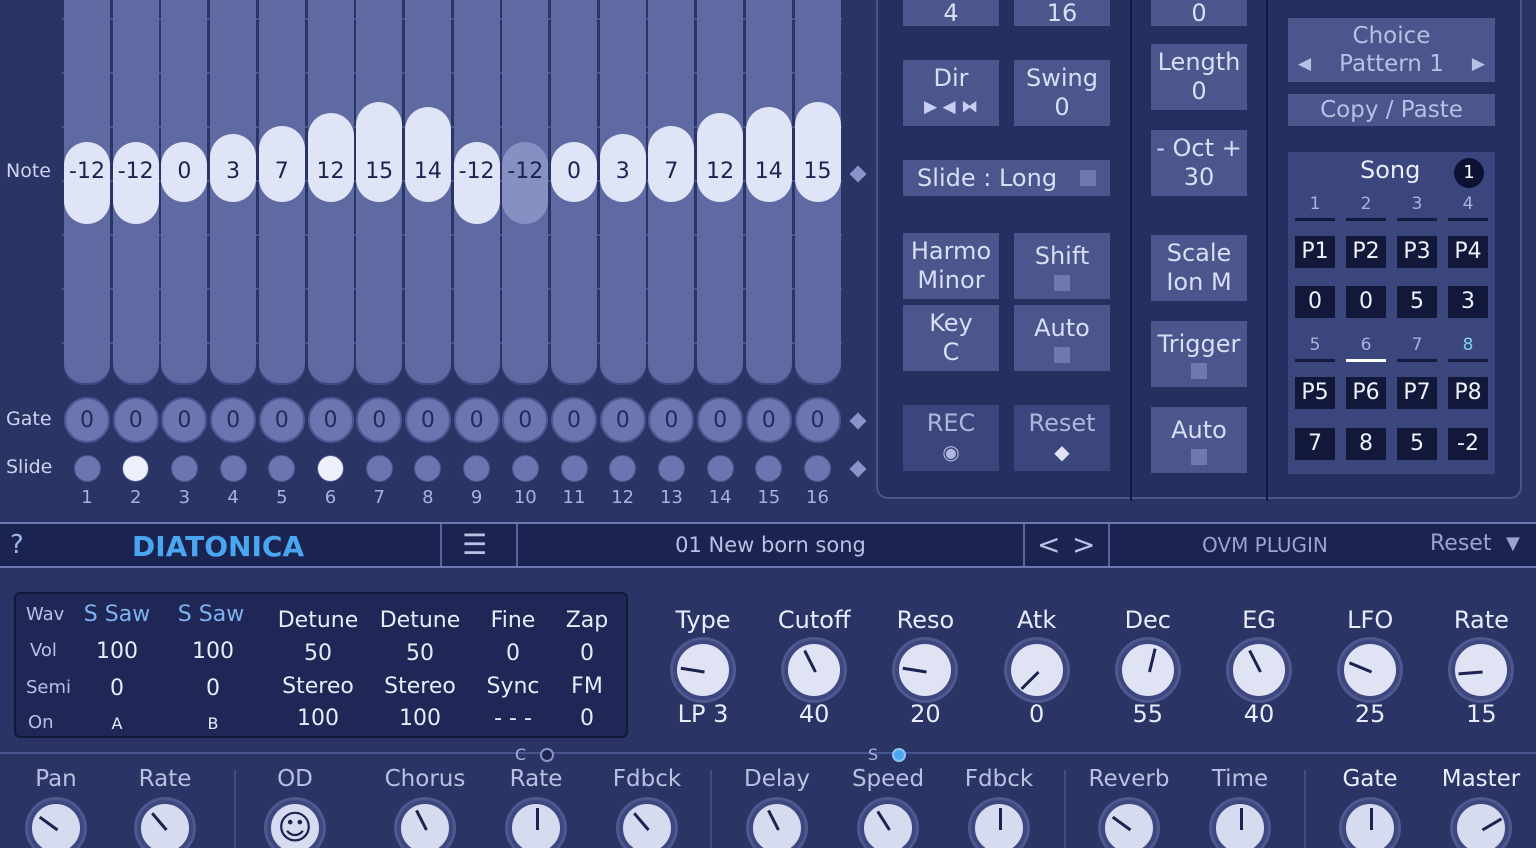  I want to click on zap-value: 0, so click(587, 653).